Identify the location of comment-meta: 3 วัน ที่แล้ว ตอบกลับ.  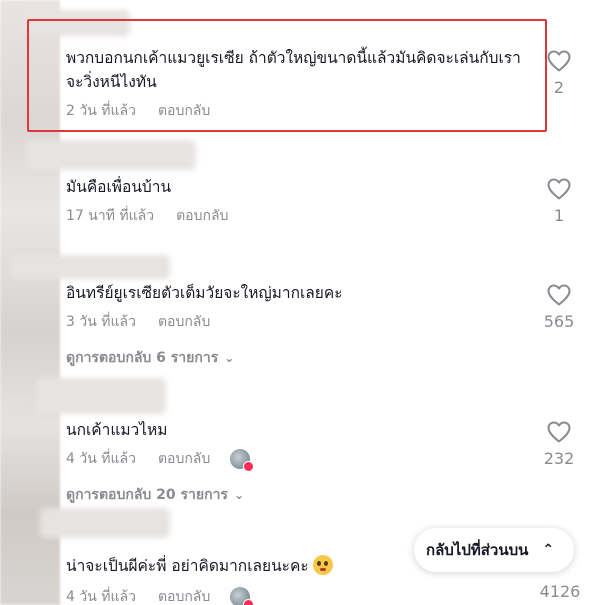
(328, 322).